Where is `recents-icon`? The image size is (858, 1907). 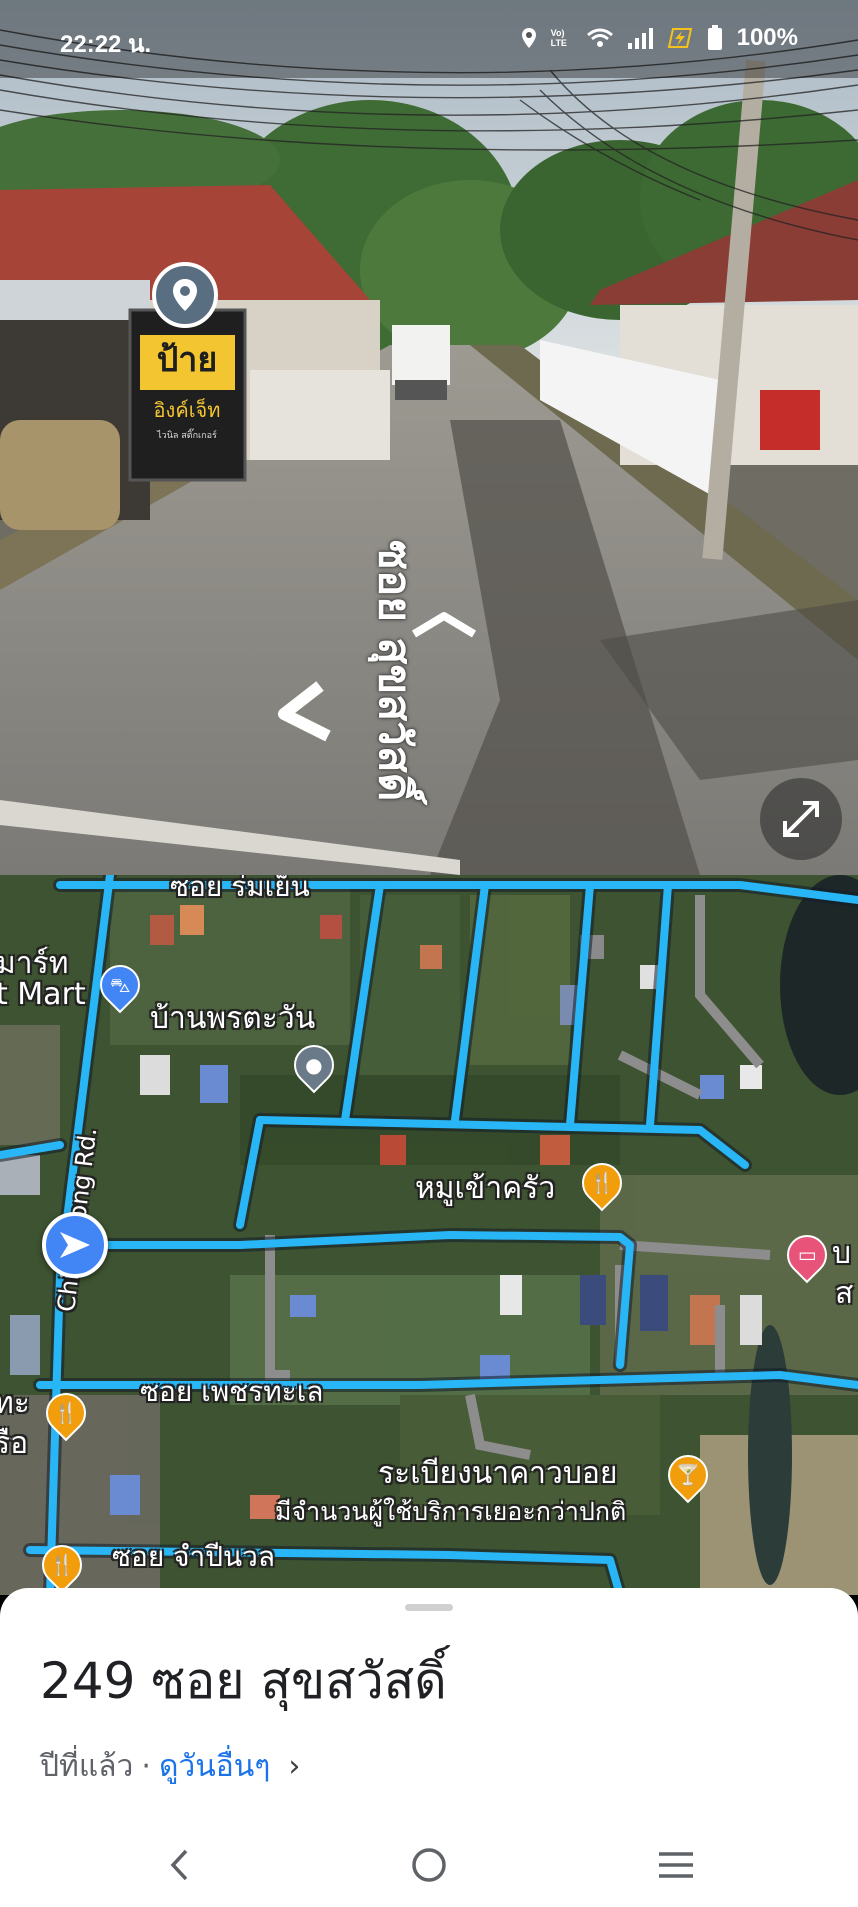 recents-icon is located at coordinates (676, 1865).